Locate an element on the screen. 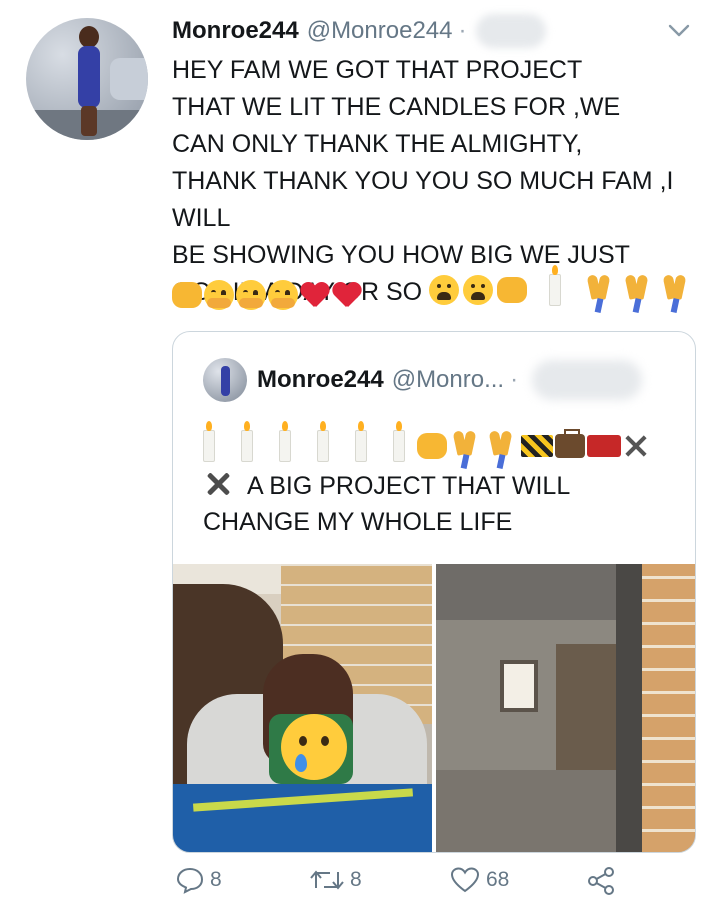 The image size is (720, 922). reply-count: 8 is located at coordinates (216, 879).